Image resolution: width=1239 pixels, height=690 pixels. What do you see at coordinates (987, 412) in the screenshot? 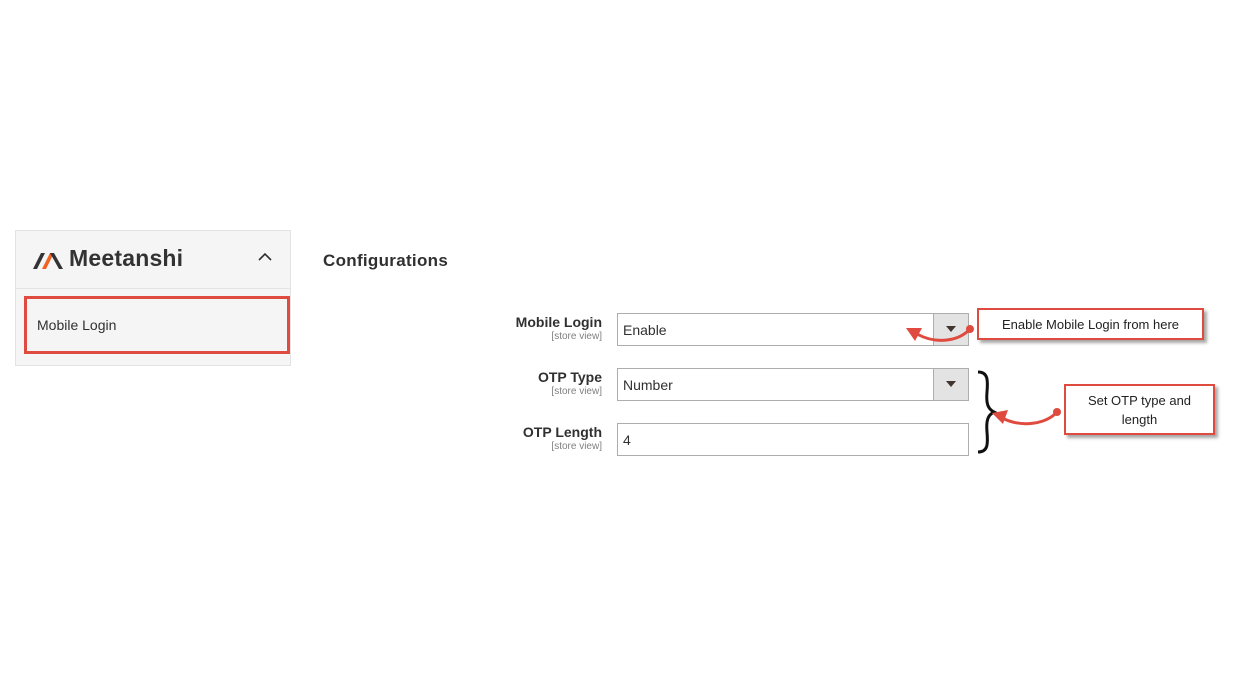
I see `curly-brace` at bounding box center [987, 412].